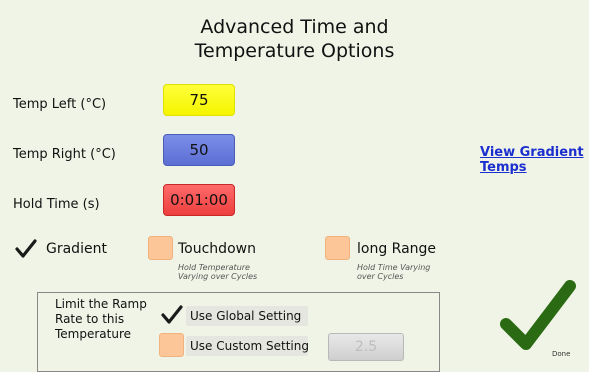 The width and height of the screenshot is (589, 372). I want to click on use-custom-setting-checkbox, so click(171, 345).